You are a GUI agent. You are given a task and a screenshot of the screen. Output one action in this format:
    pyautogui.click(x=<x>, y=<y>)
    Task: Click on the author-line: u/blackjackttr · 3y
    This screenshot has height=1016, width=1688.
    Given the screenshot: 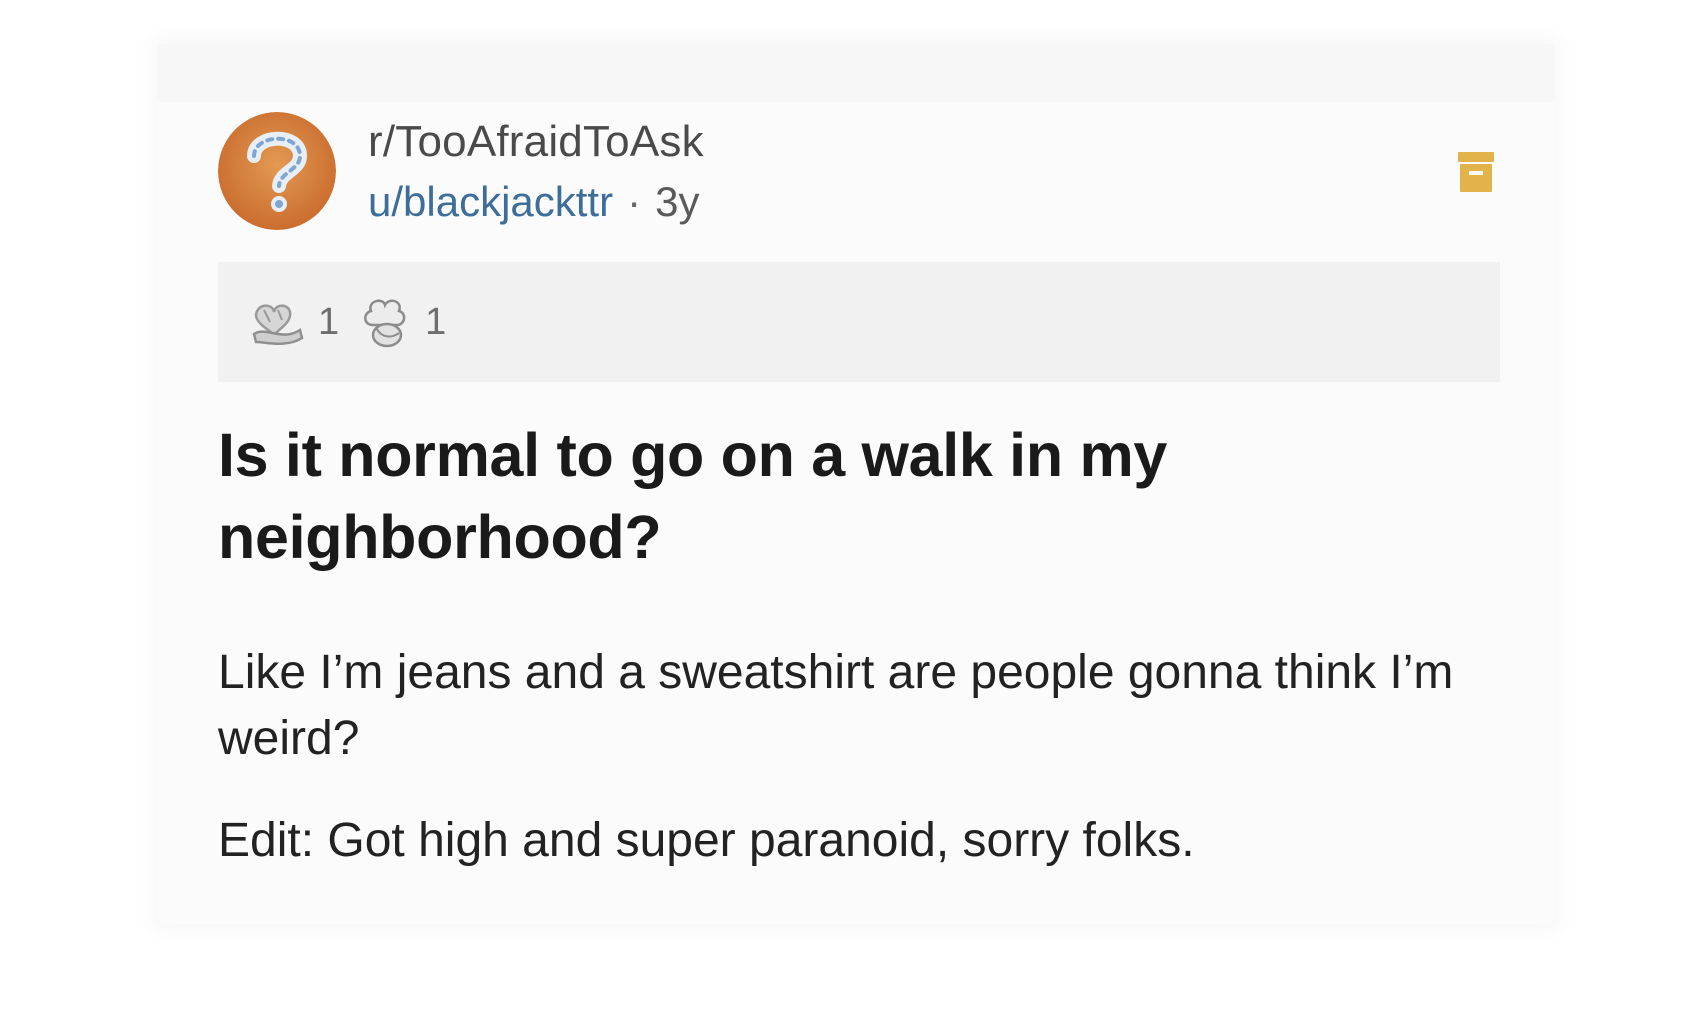 What is the action you would take?
    pyautogui.click(x=536, y=202)
    